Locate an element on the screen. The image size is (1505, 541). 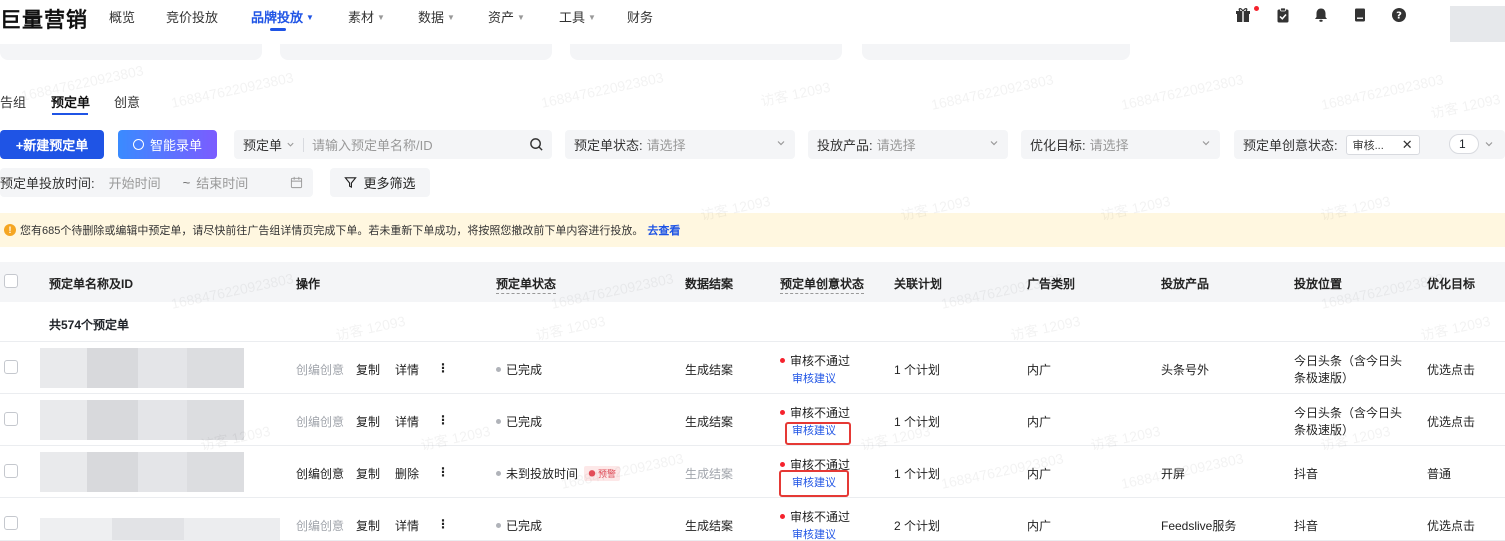
nav-item-tools: 工具 ▼ is located at coordinates (577, 16).